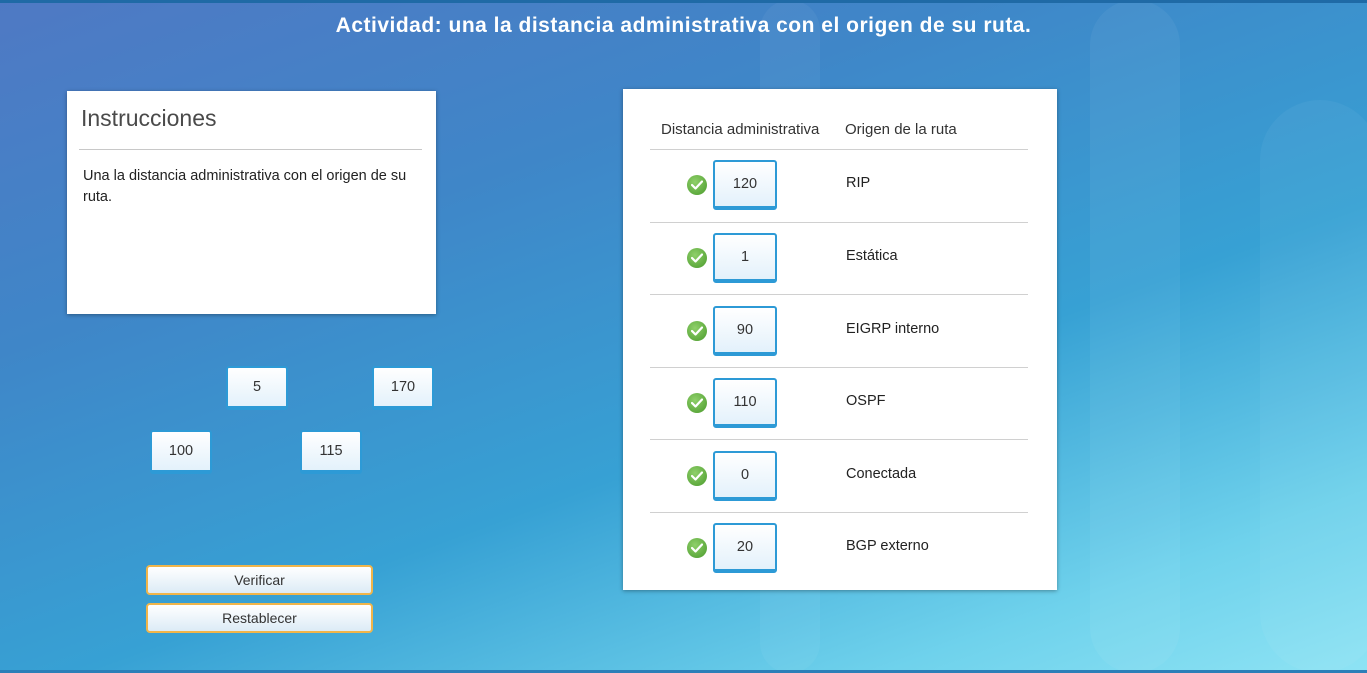 Image resolution: width=1367 pixels, height=673 pixels. Describe the element at coordinates (683, 1) in the screenshot. I see `top-border` at that location.